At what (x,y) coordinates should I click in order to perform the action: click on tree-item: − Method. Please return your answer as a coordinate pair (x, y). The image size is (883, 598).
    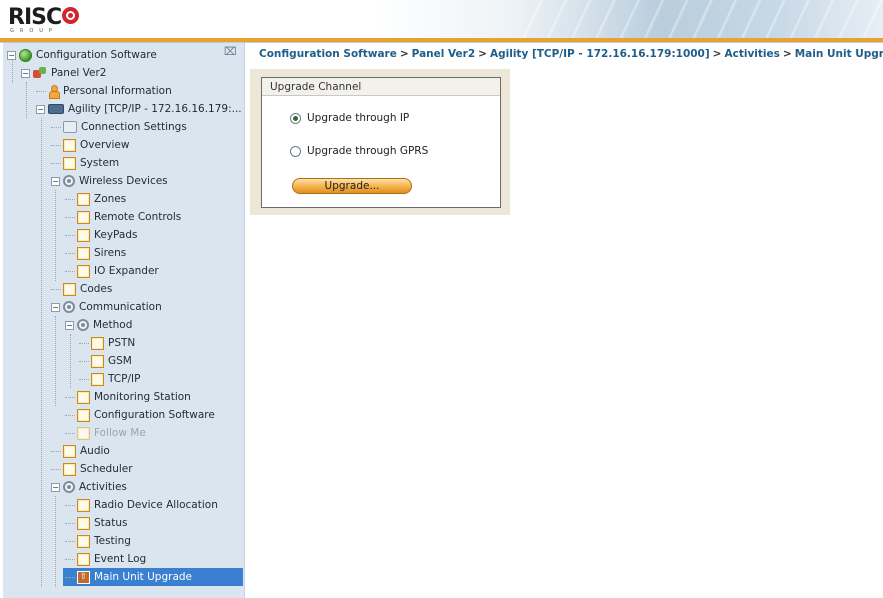
    Looking at the image, I should click on (98, 325).